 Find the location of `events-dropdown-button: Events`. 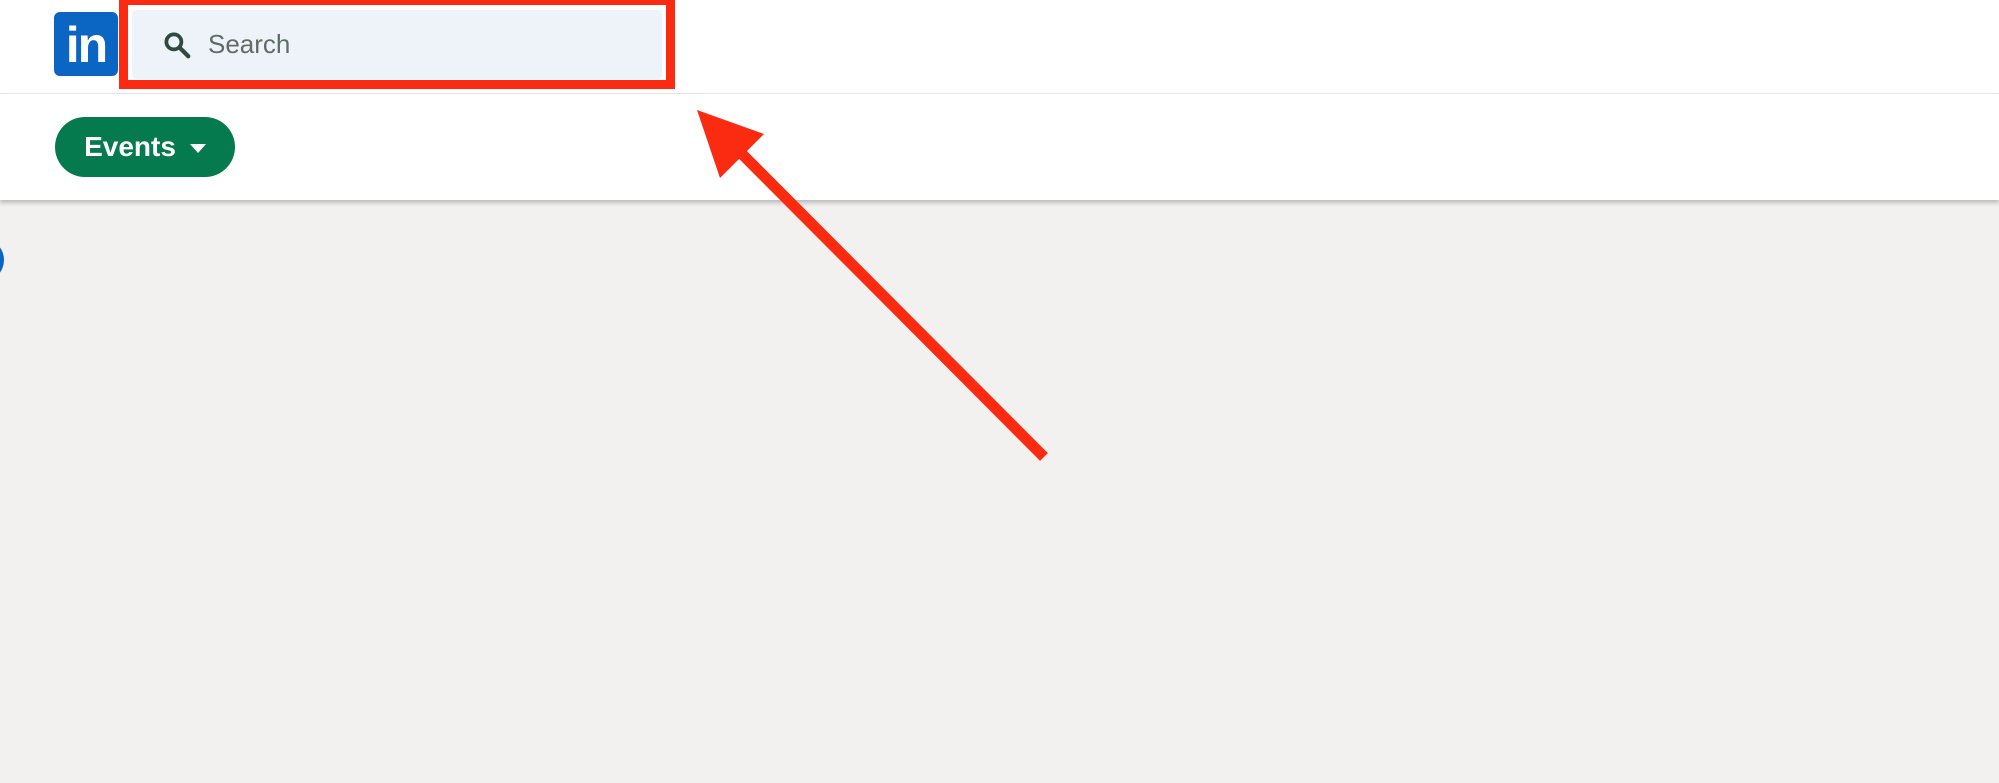

events-dropdown-button: Events is located at coordinates (145, 147).